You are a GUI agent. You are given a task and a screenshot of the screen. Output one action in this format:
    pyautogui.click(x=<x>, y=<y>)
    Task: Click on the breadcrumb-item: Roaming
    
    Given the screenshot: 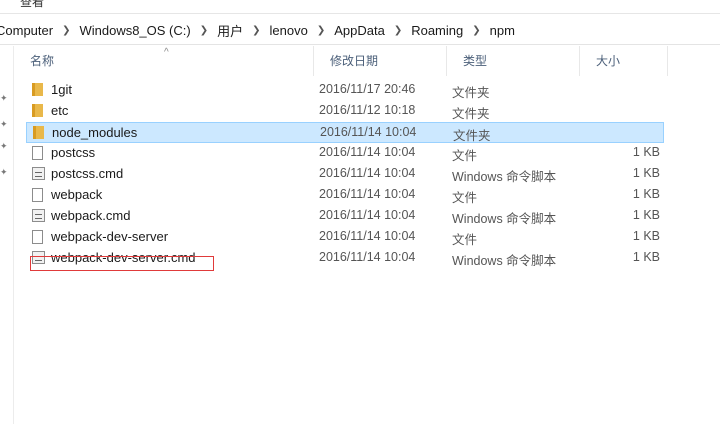 What is the action you would take?
    pyautogui.click(x=437, y=30)
    